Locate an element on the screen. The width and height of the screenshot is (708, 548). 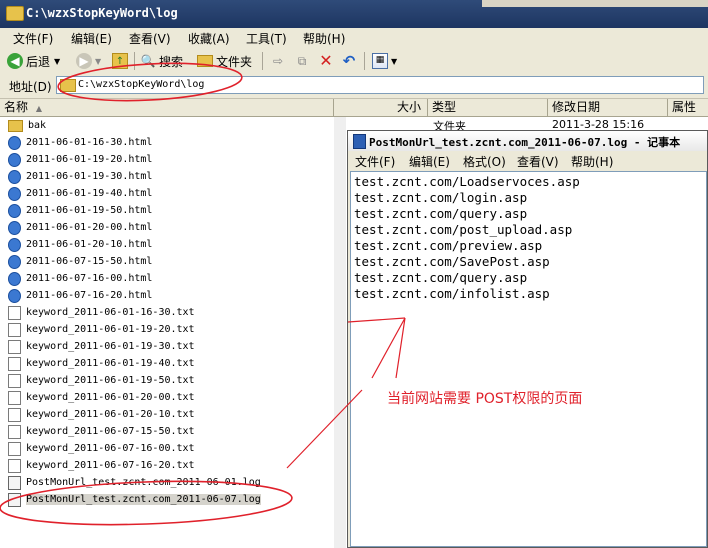
move-to-button: ⇨ is located at coordinates (279, 61).